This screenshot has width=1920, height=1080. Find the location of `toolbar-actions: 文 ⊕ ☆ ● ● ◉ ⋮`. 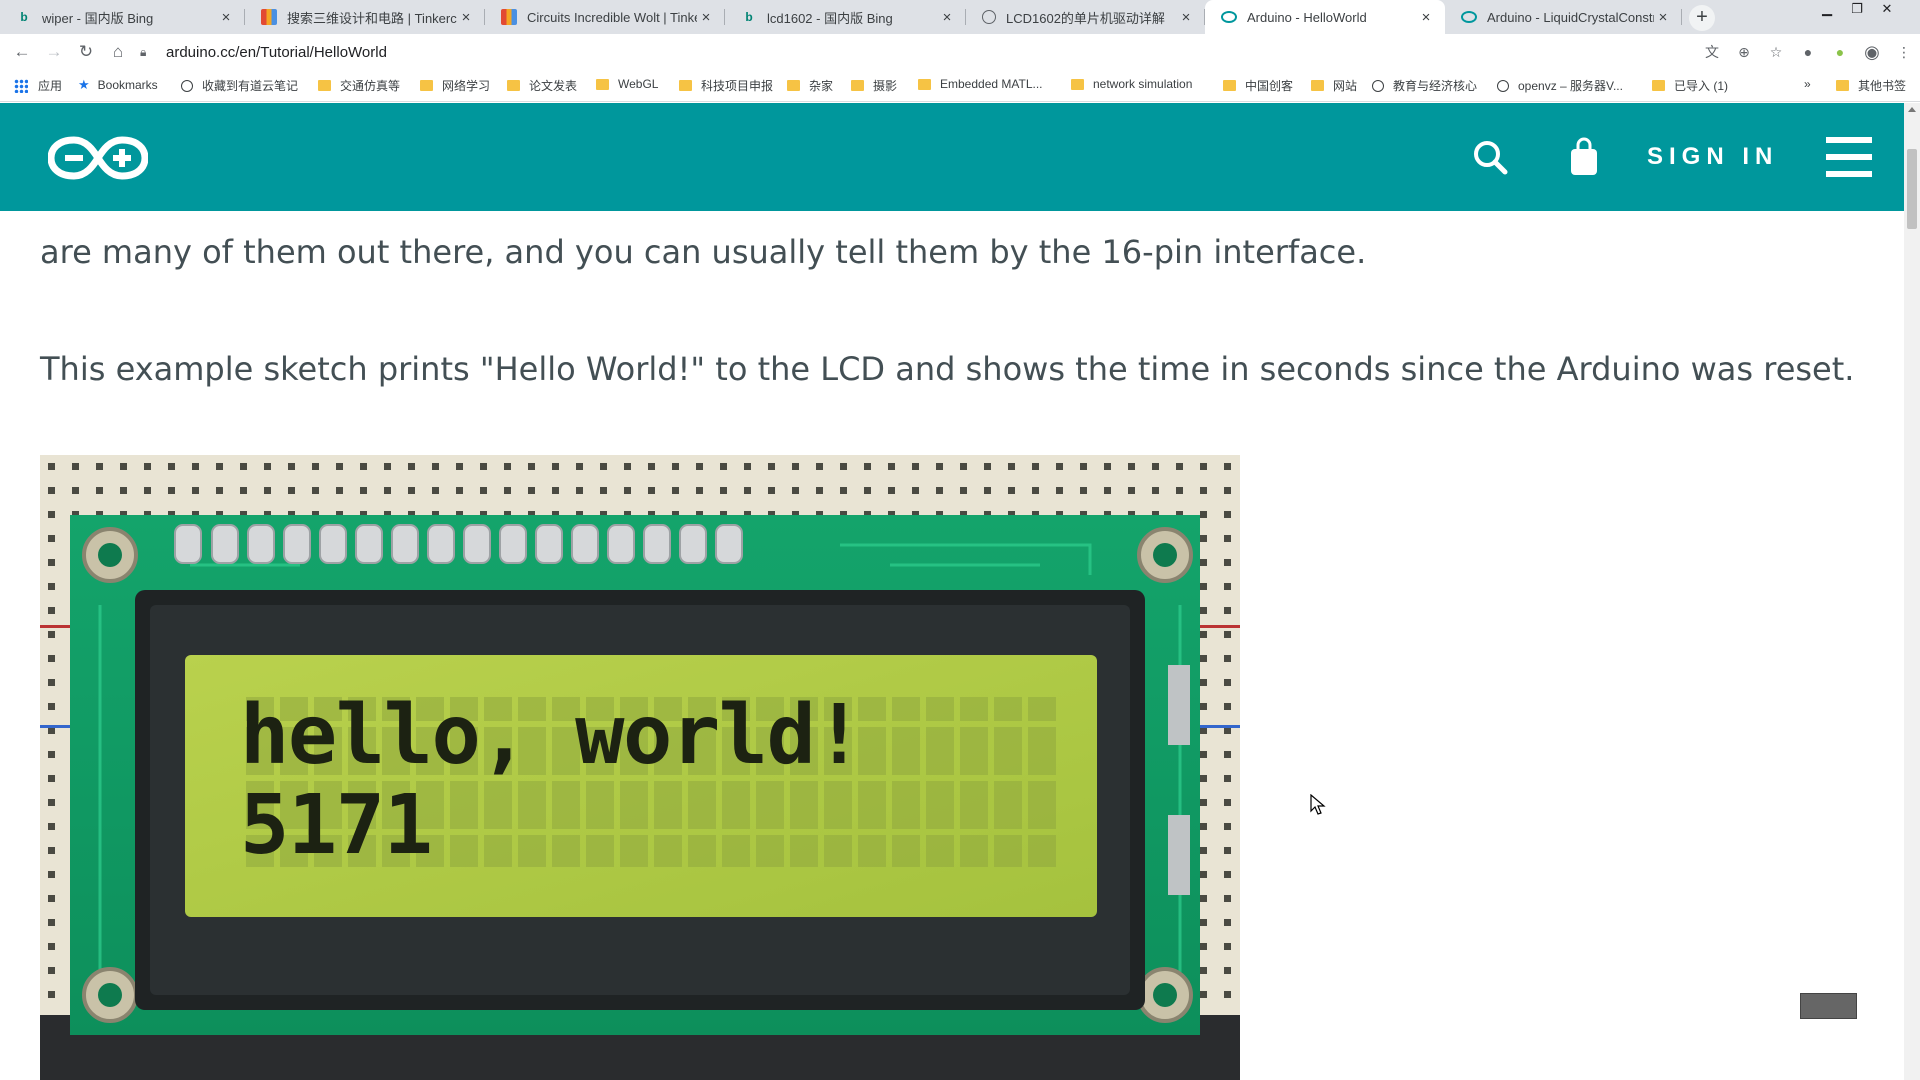

toolbar-actions: 文 ⊕ ☆ ● ● ◉ ⋮ is located at coordinates (1808, 52).